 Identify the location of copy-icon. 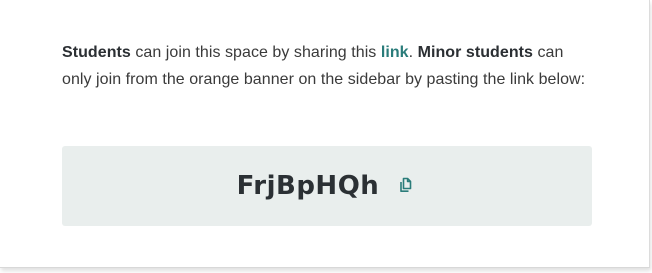
(407, 186).